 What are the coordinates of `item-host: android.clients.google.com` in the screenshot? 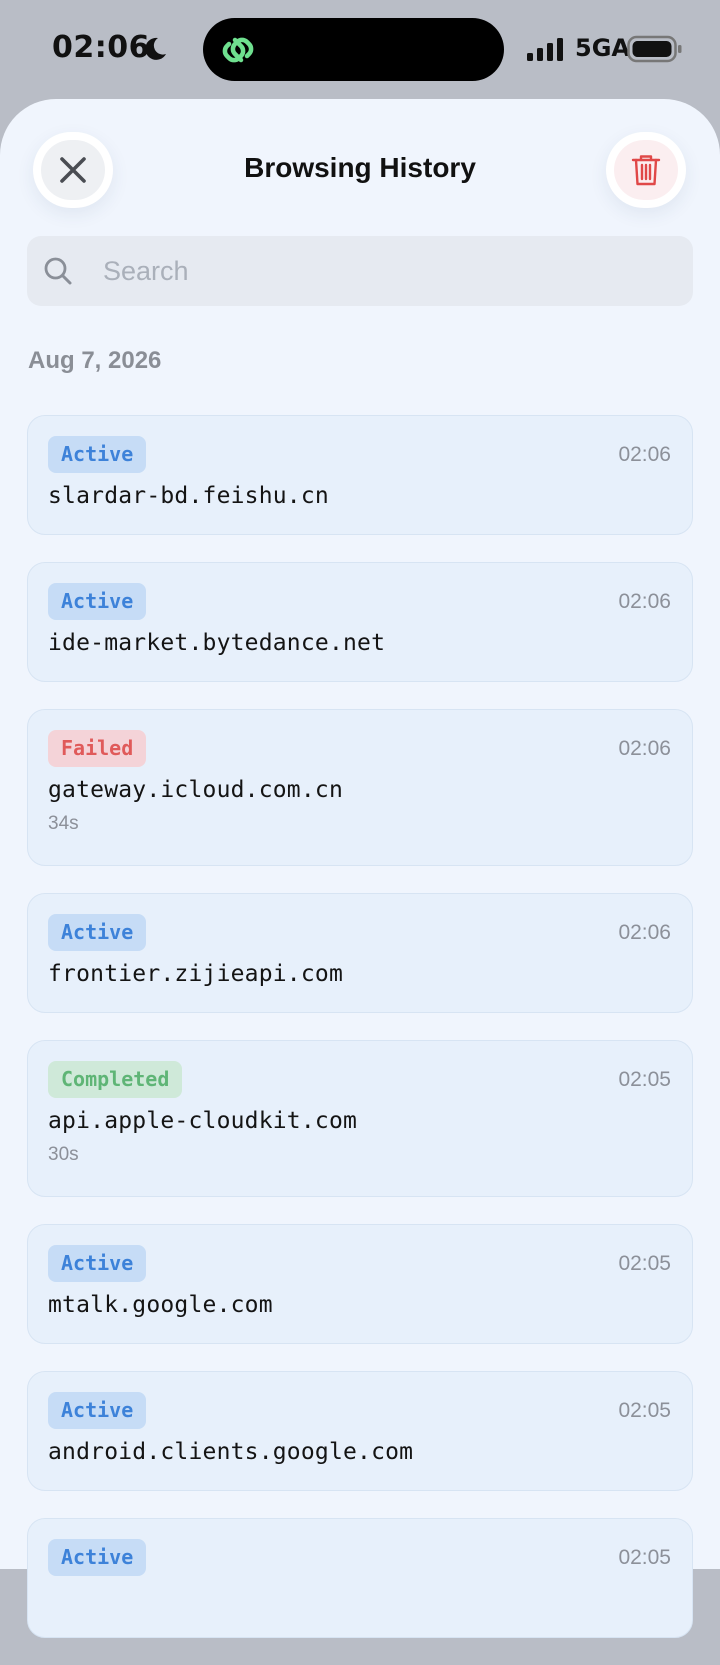 It's located at (231, 1452).